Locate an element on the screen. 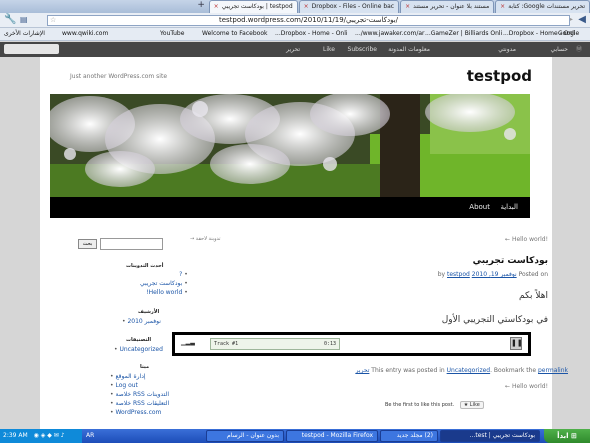 This screenshot has width=590, height=443. wordpress-logo-icon: Ⓦ is located at coordinates (579, 49).